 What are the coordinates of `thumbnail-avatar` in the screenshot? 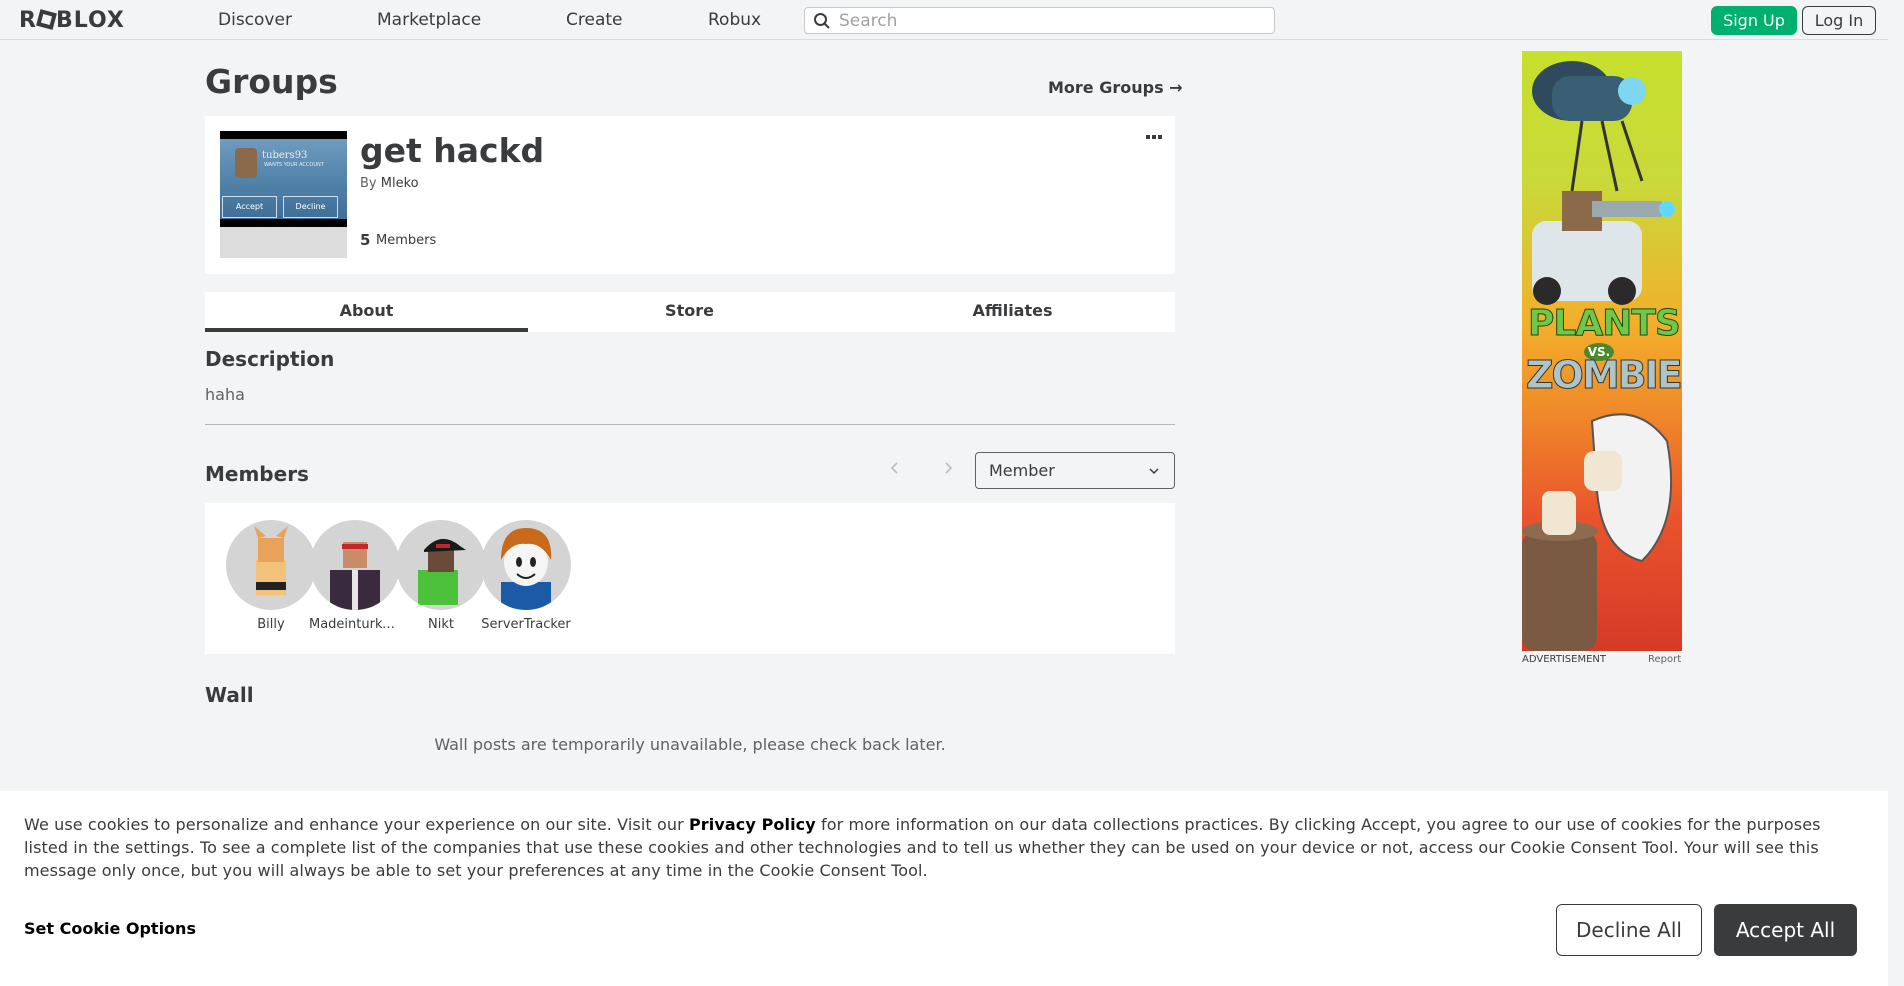 It's located at (246, 163).